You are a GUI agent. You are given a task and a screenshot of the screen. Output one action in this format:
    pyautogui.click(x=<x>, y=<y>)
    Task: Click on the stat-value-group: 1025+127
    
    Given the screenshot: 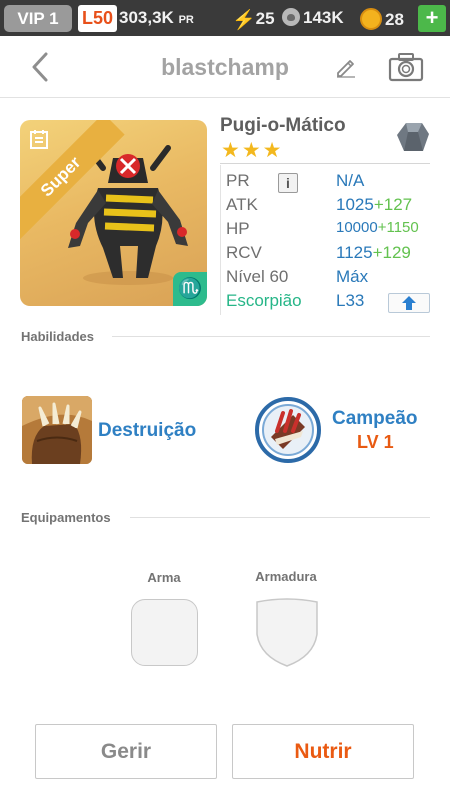 What is the action you would take?
    pyautogui.click(x=374, y=205)
    